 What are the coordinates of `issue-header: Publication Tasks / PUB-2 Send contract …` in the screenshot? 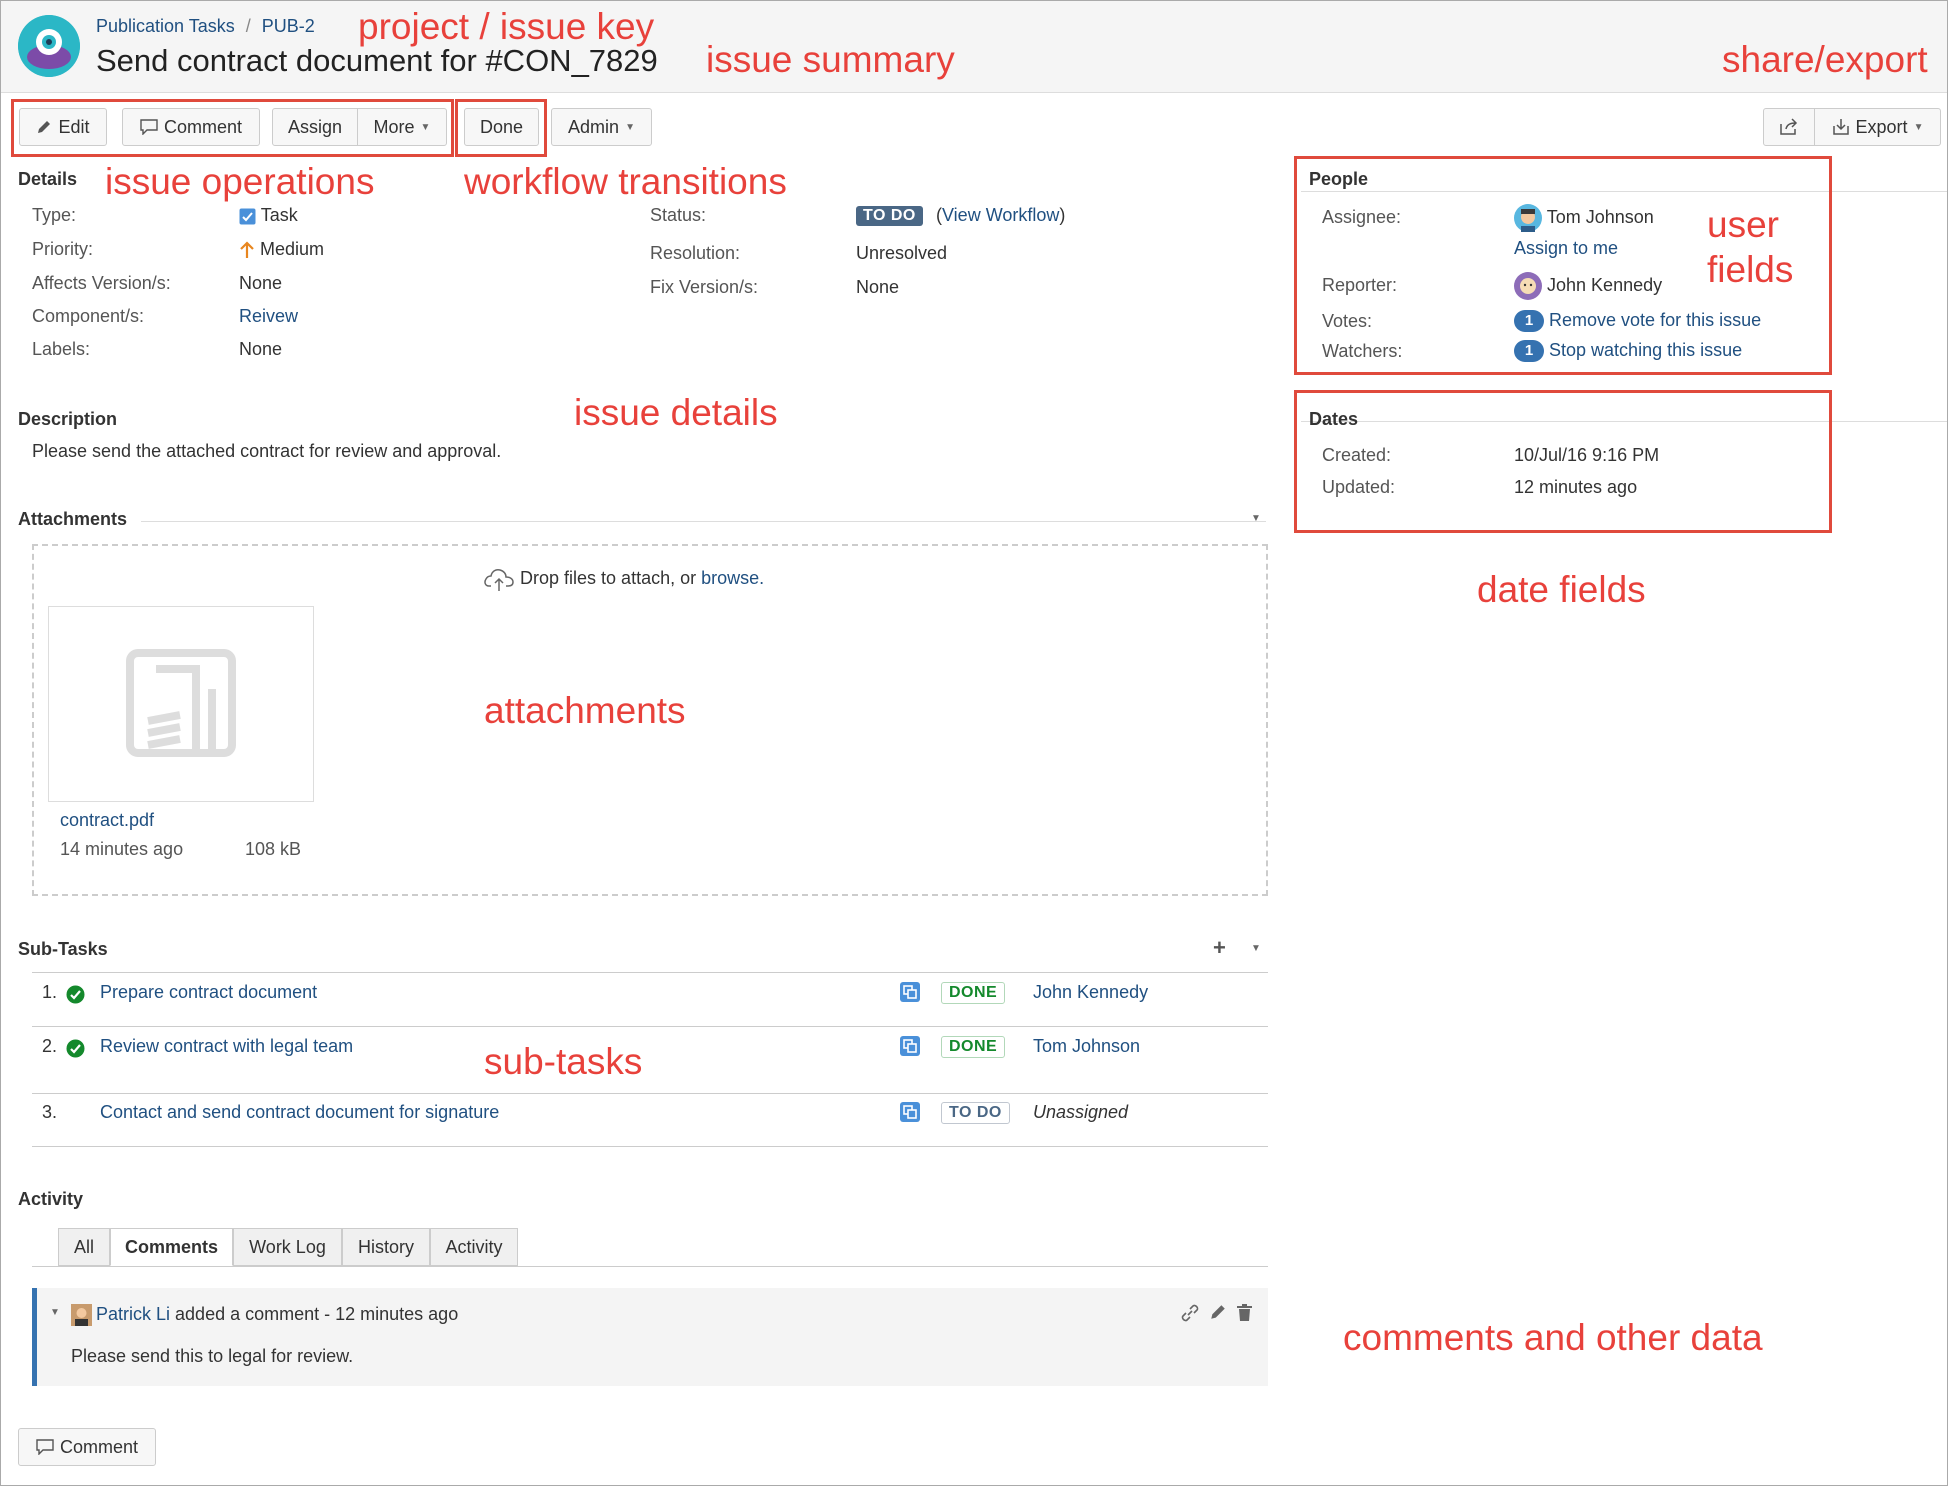 It's located at (974, 47).